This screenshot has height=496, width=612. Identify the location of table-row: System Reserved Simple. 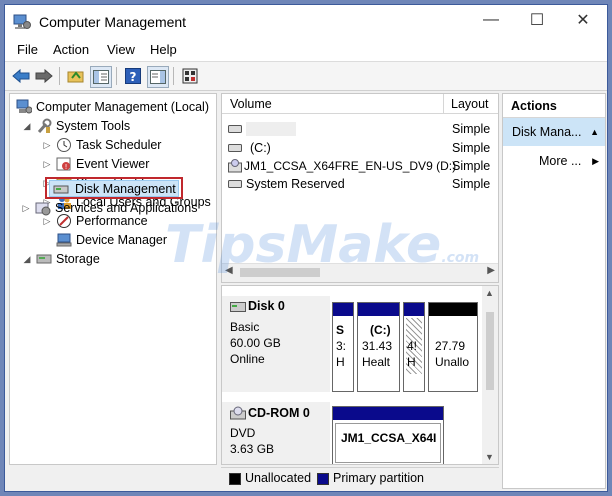
(360, 184).